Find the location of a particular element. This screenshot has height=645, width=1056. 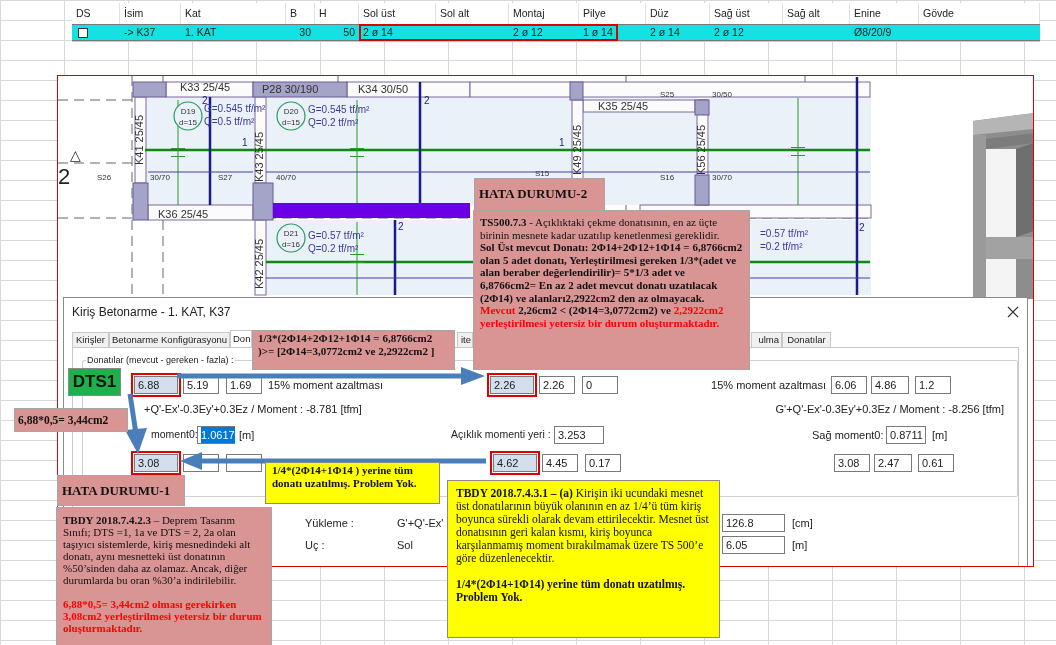

input-field: 4.86 is located at coordinates (890, 385).